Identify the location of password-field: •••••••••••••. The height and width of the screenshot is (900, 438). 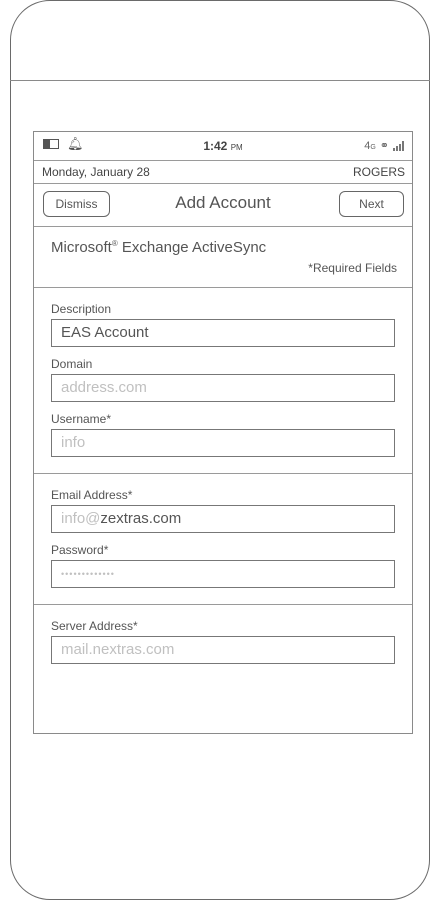
(223, 574).